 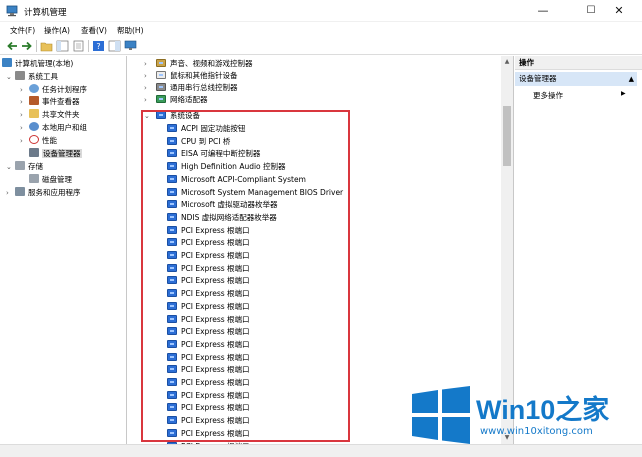 I want to click on device-item-label: Microsoft 虚拟驱动器枚举器, so click(x=229, y=205).